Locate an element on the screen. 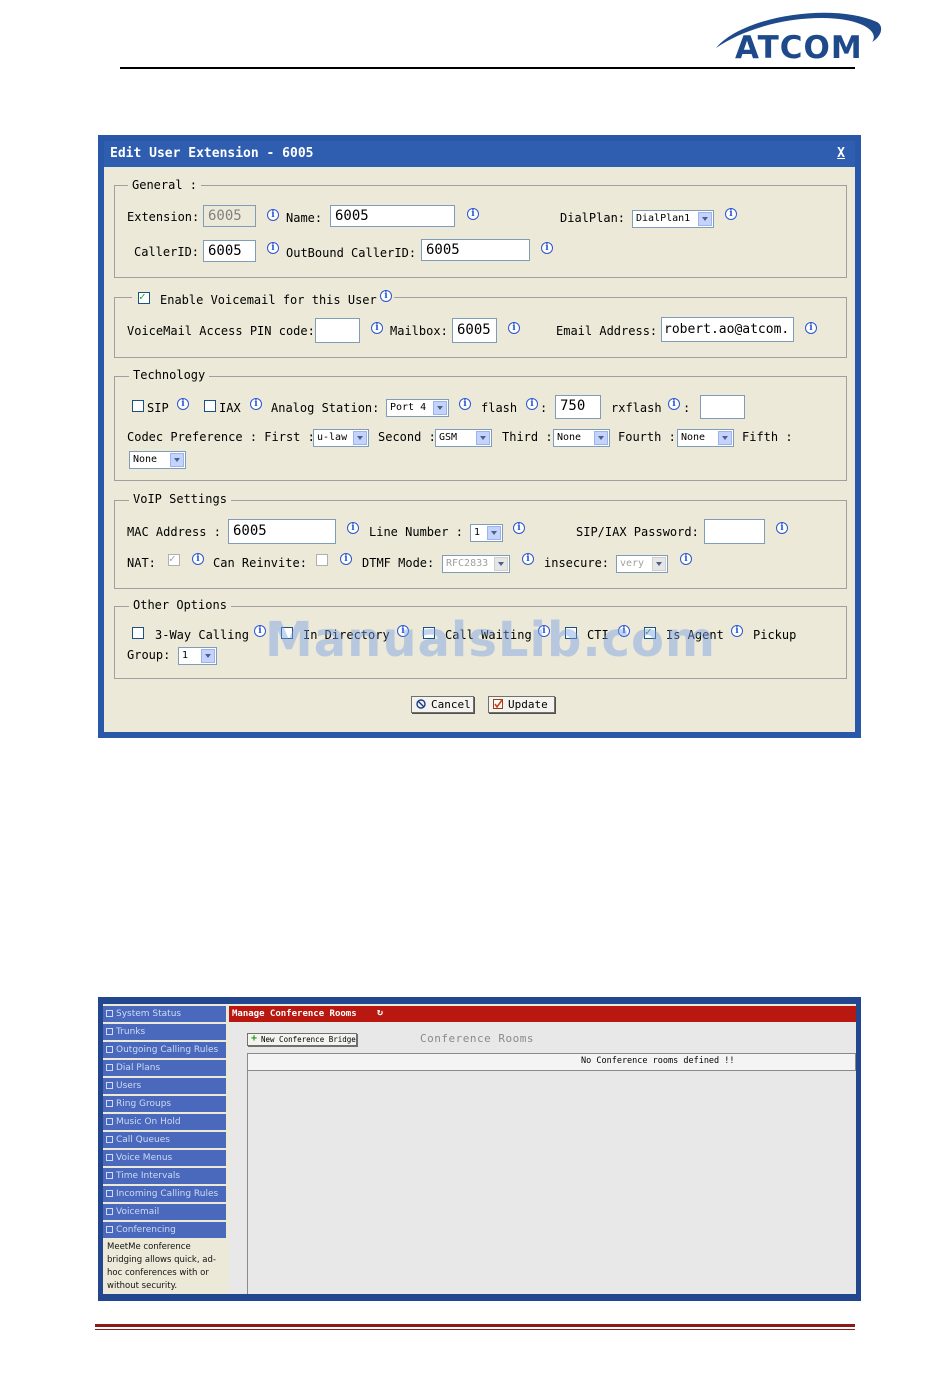 This screenshot has height=1397, width=950. analog-station-select: Port 4 is located at coordinates (417, 408).